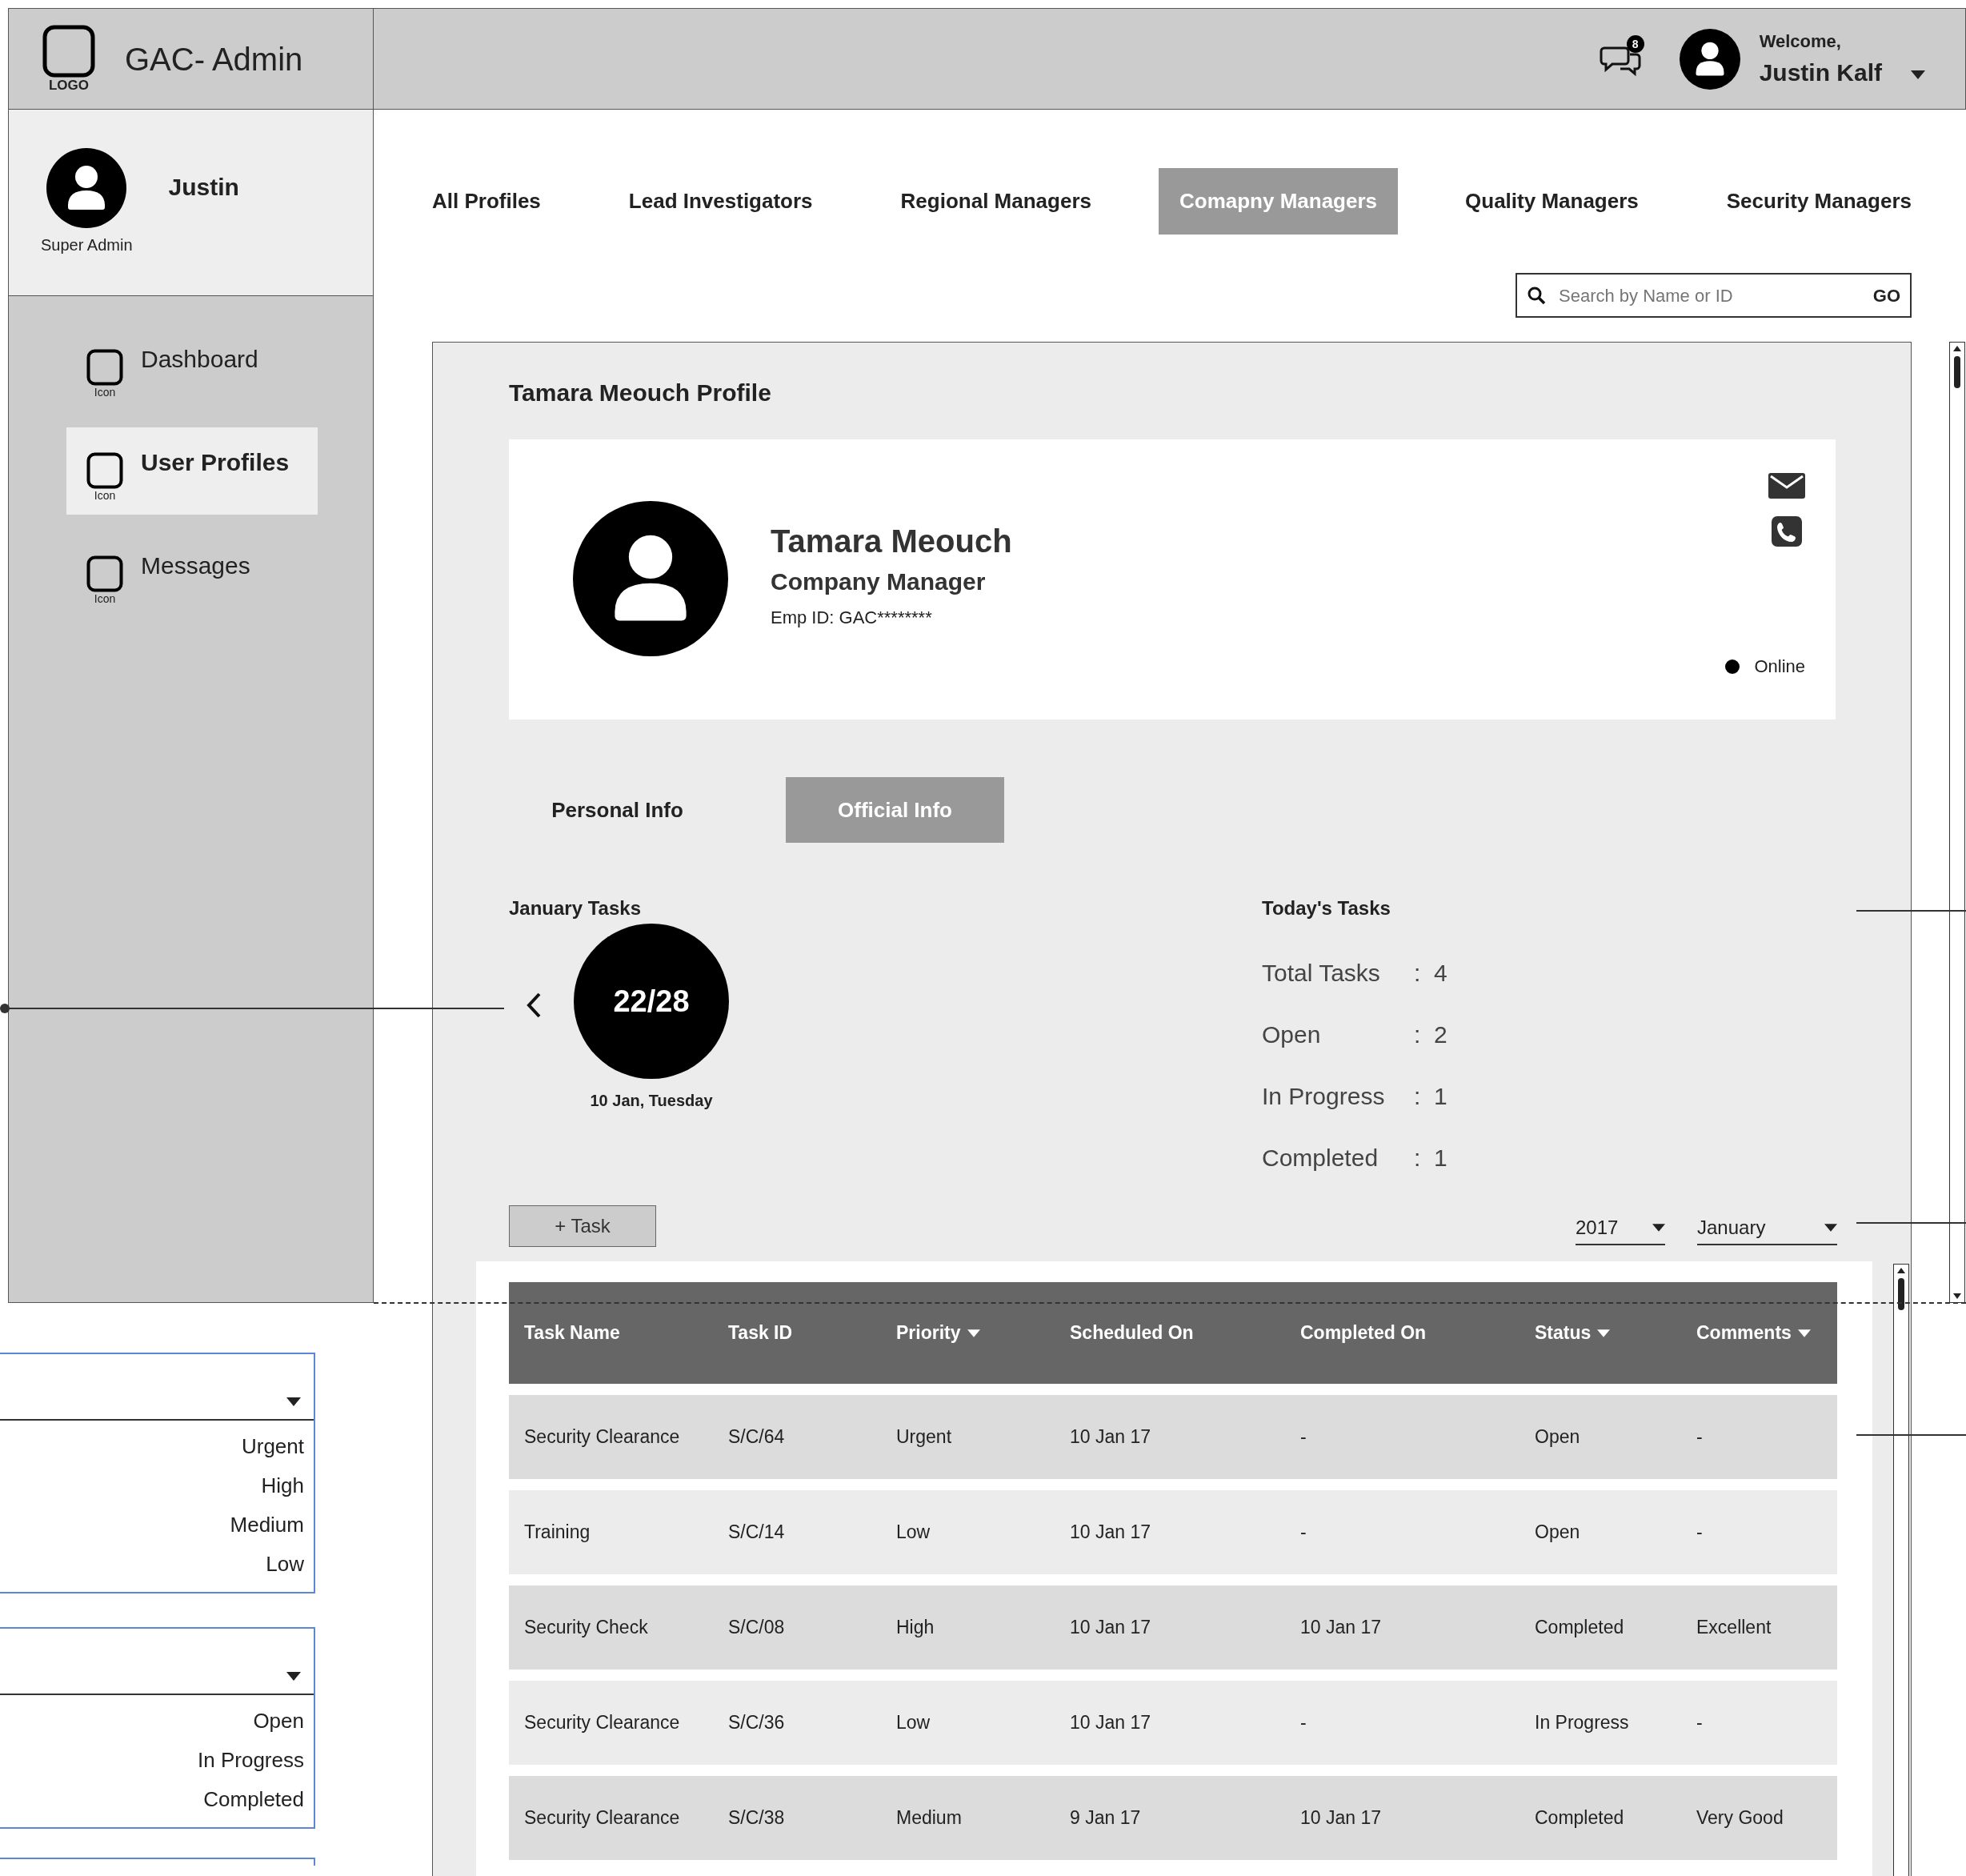  I want to click on dropdown-option: High, so click(157, 1485).